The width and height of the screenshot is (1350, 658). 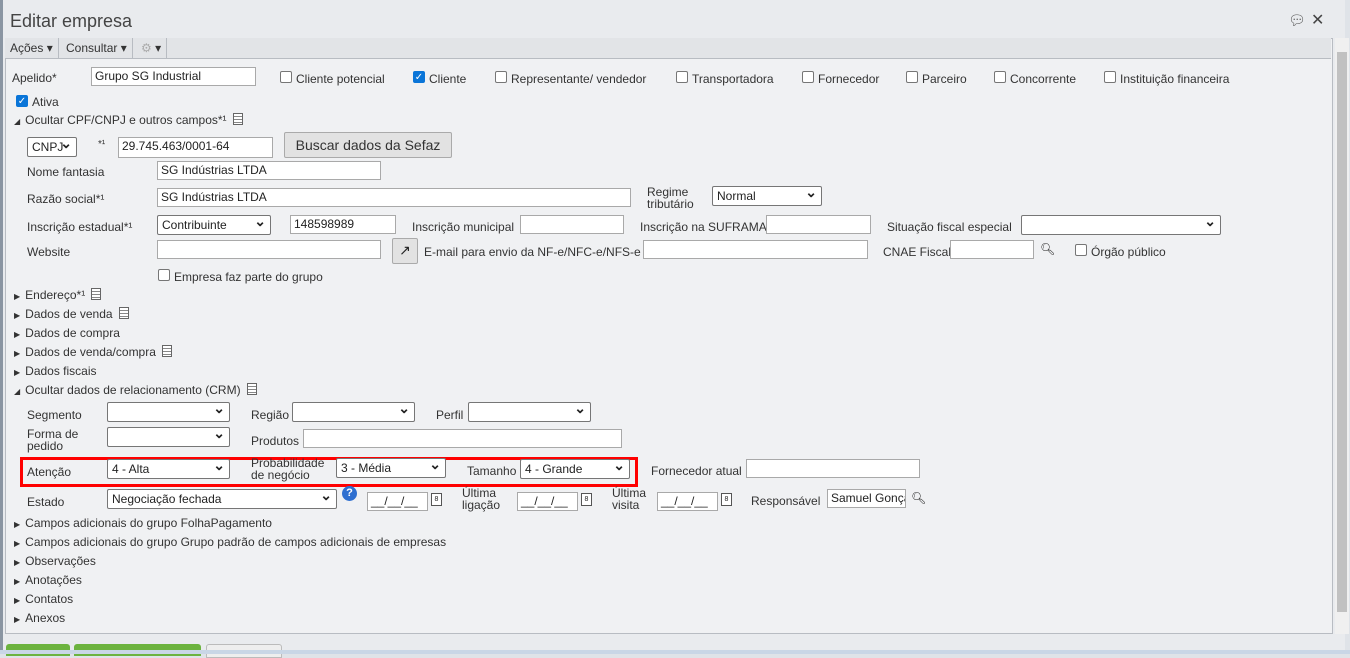 What do you see at coordinates (755, 249) in the screenshot?
I see `email-nfe-input` at bounding box center [755, 249].